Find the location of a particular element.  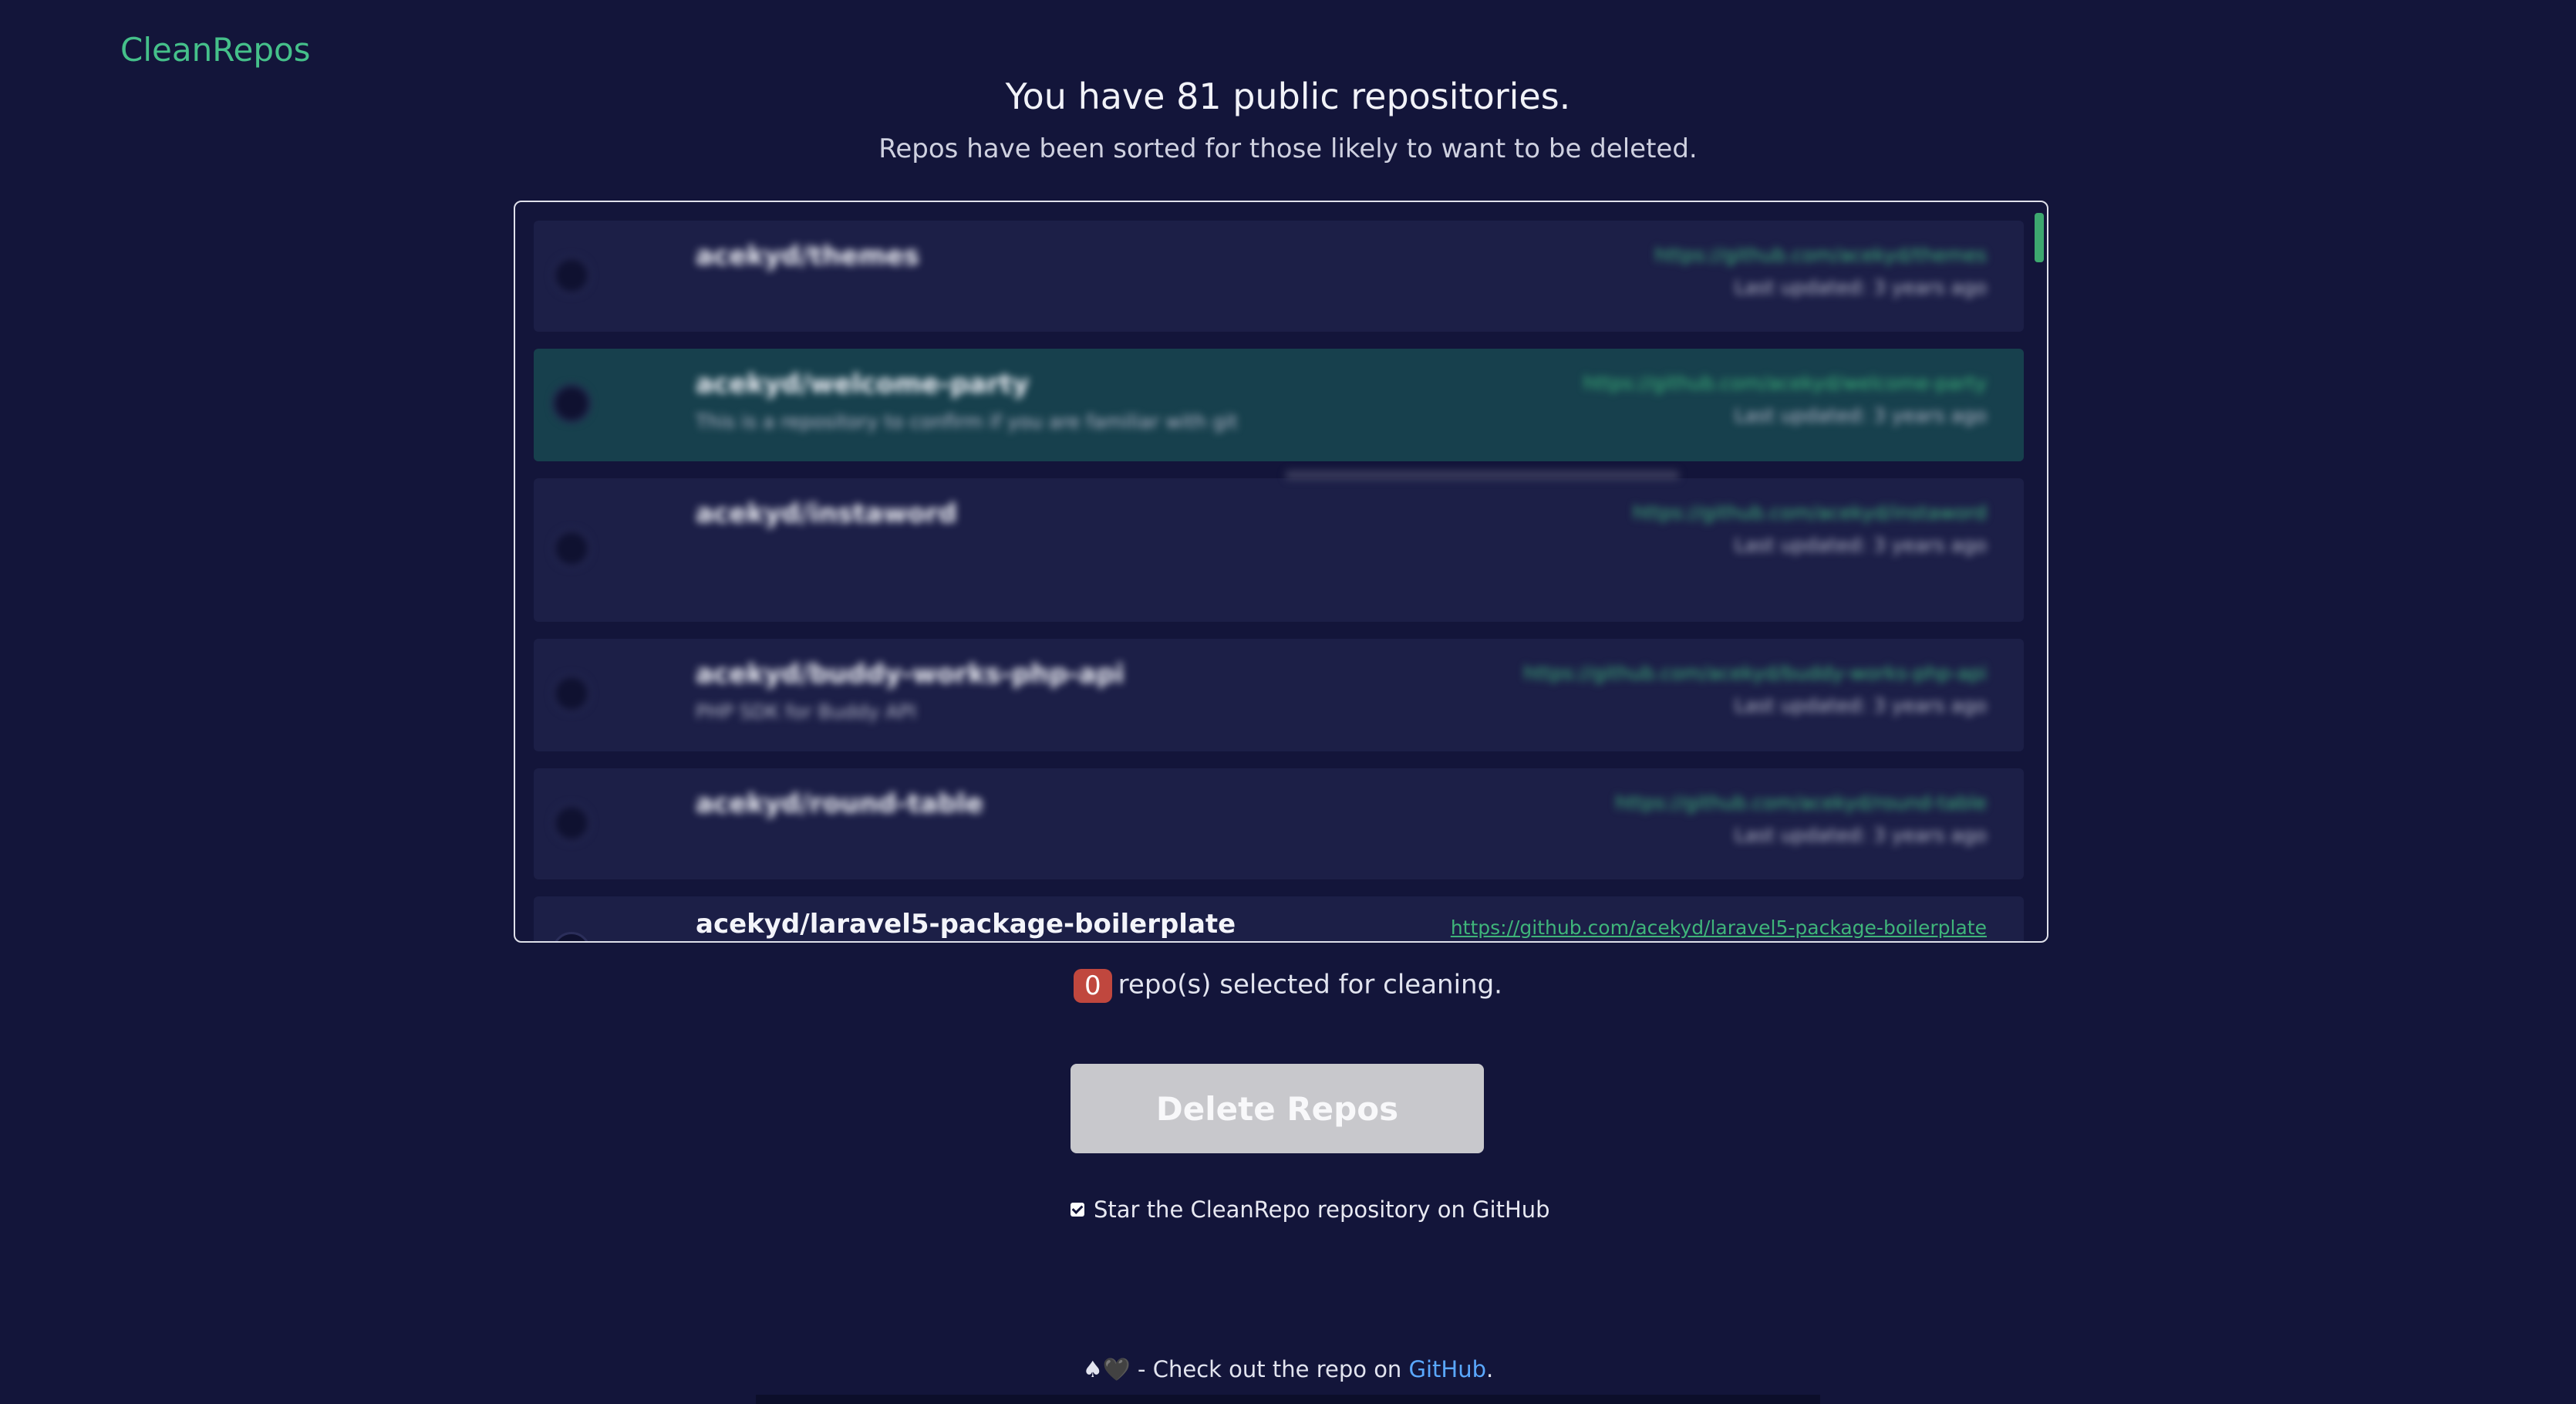

selected-count-badge: 0 is located at coordinates (1093, 986).